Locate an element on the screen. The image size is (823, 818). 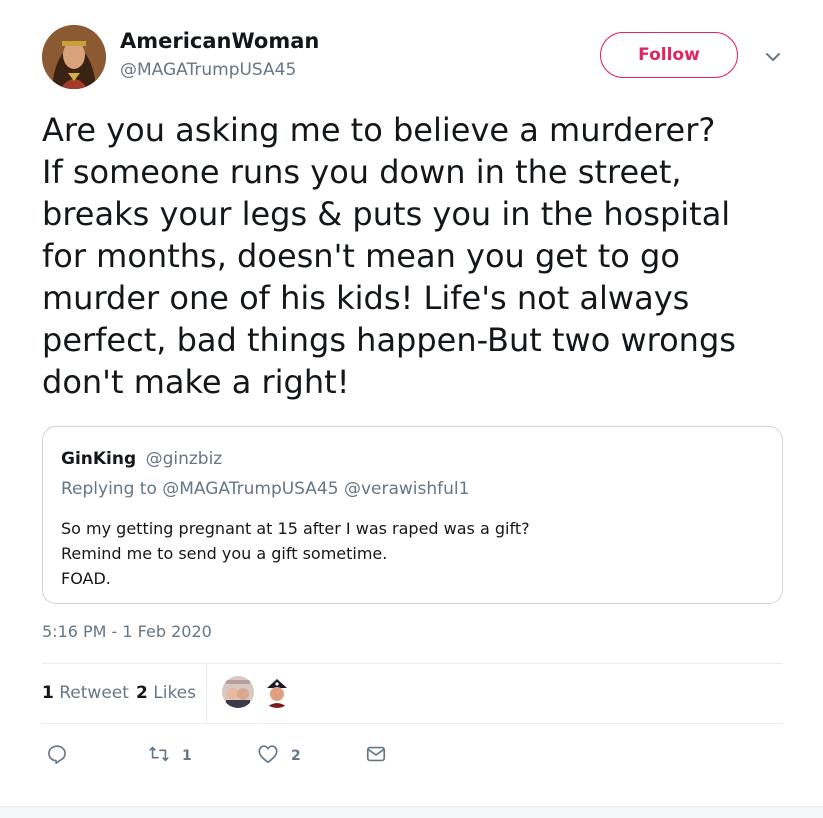
tweet-timestamp: 5:16 PM - 1 Feb 2020 is located at coordinates (127, 631).